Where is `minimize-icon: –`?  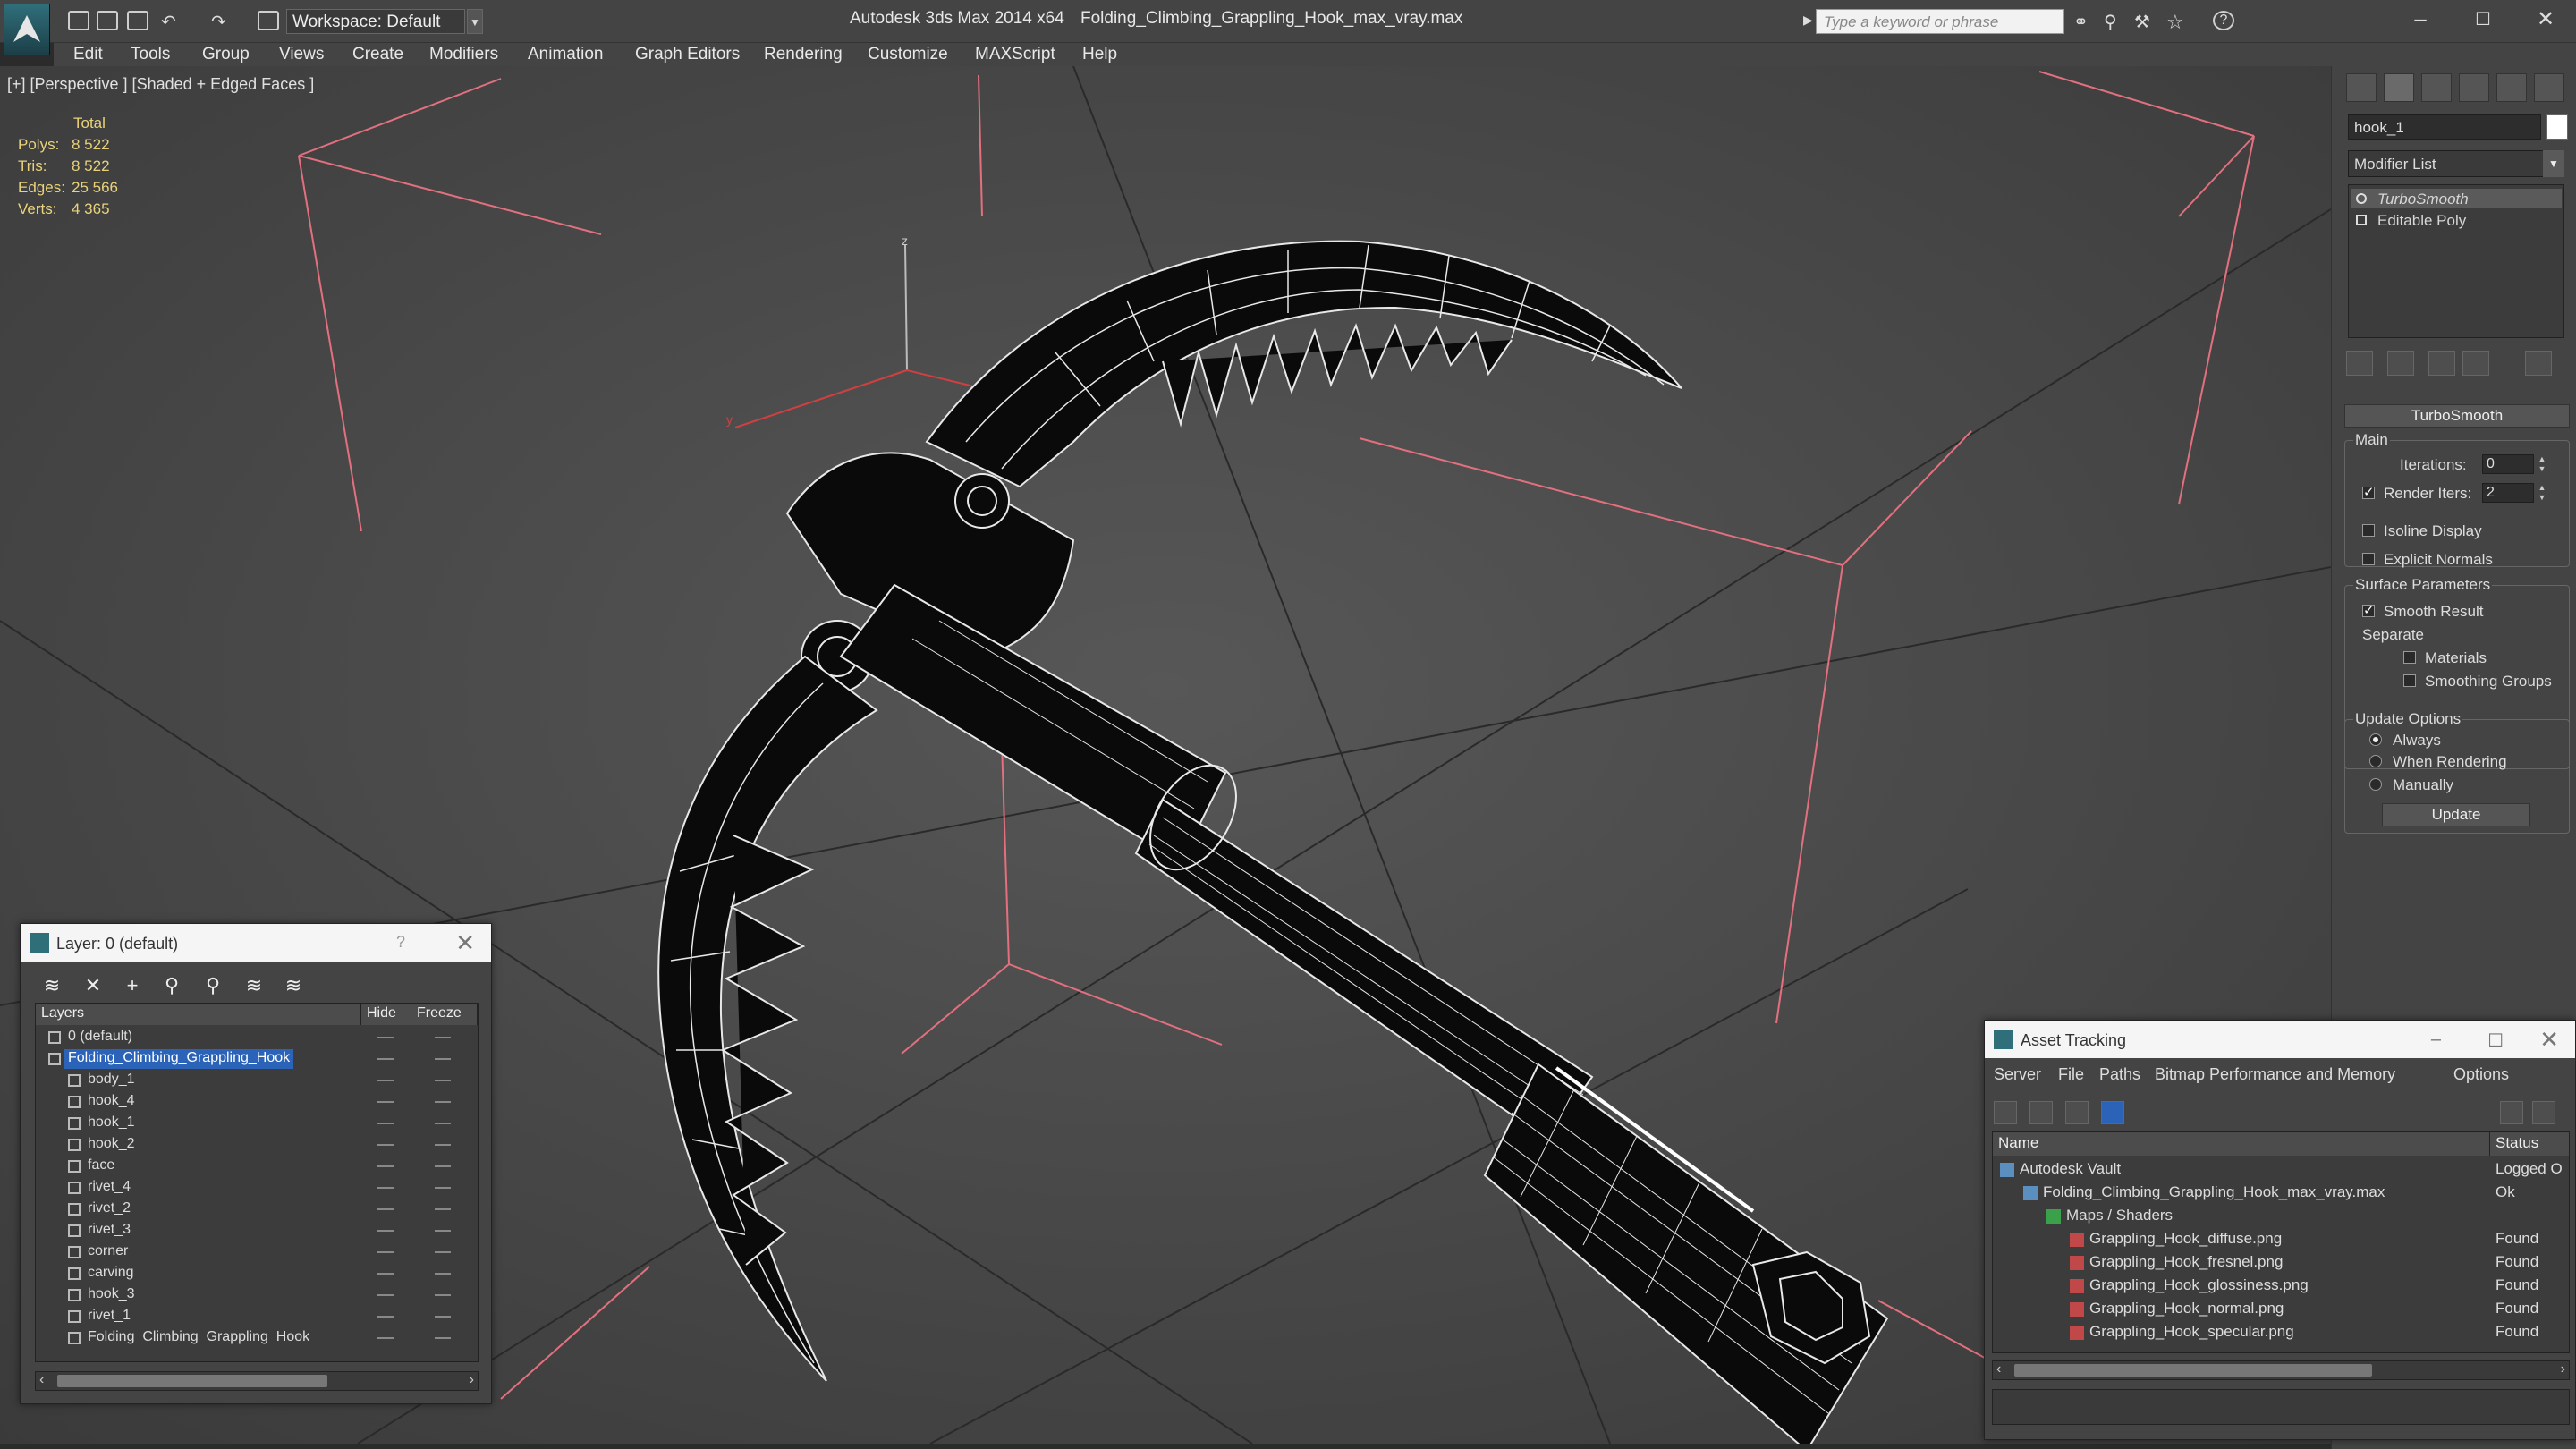 minimize-icon: – is located at coordinates (2420, 20).